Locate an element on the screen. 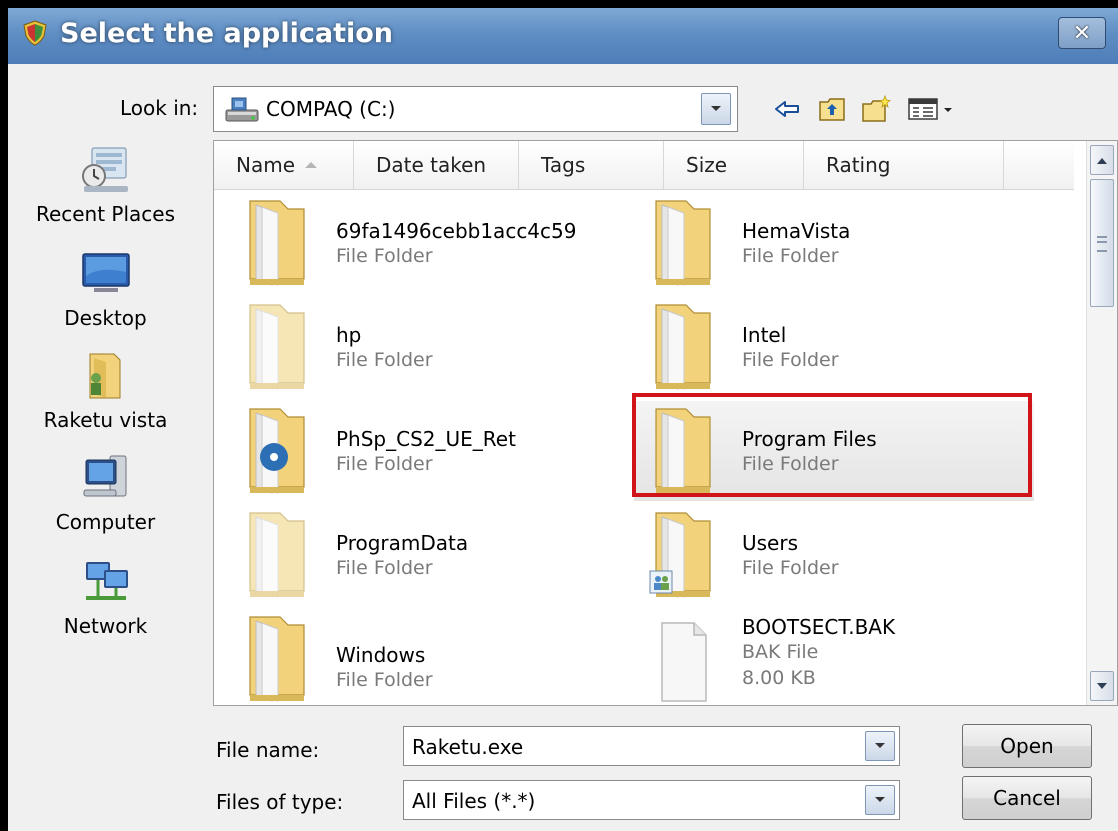 This screenshot has height=831, width=1118. place-label: Network is located at coordinates (105, 626).